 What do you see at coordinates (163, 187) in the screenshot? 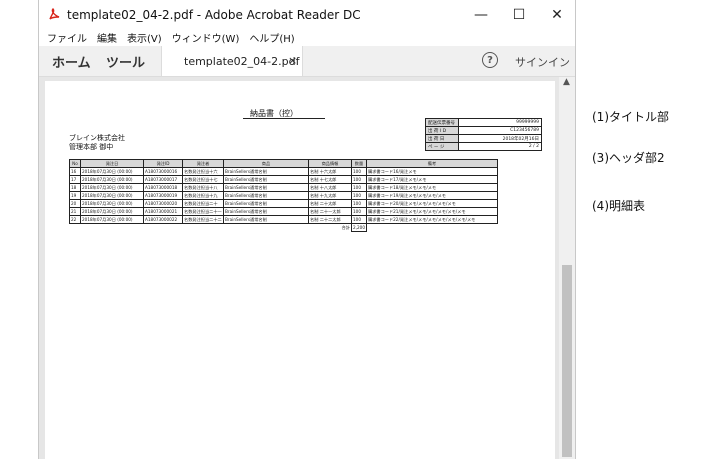
I see `cell-order-id: A18073000018` at bounding box center [163, 187].